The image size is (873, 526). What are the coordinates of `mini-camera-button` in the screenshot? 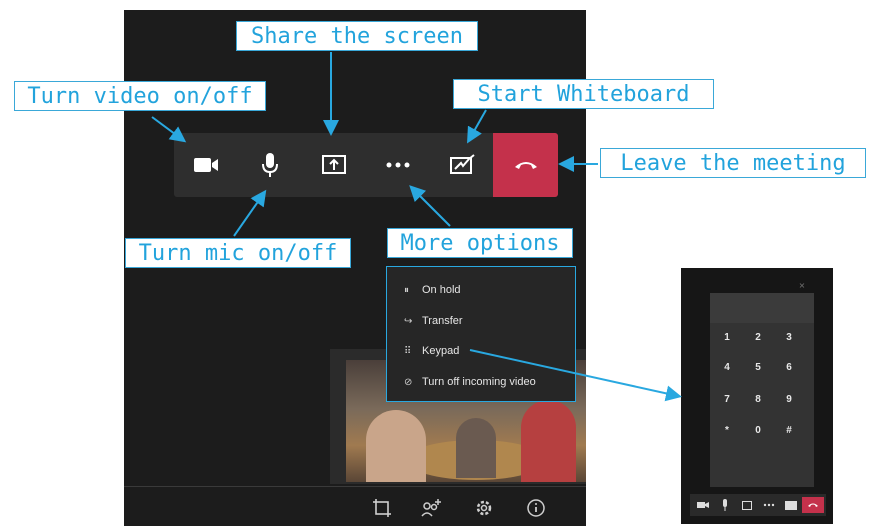 It's located at (703, 505).